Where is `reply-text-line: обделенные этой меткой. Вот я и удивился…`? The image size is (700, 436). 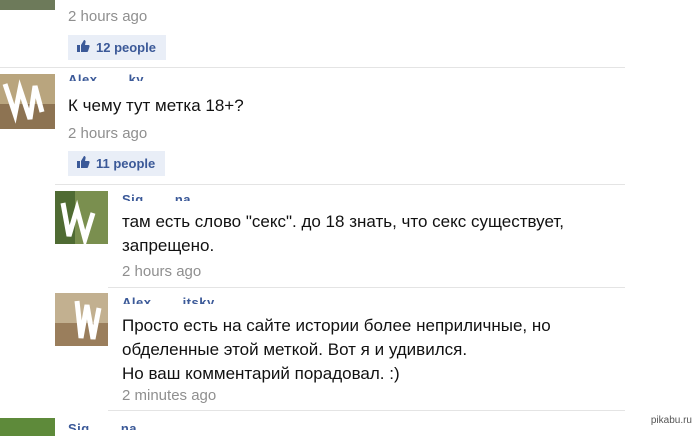 reply-text-line: обделенные этой меткой. Вот я и удивился… is located at coordinates (295, 349).